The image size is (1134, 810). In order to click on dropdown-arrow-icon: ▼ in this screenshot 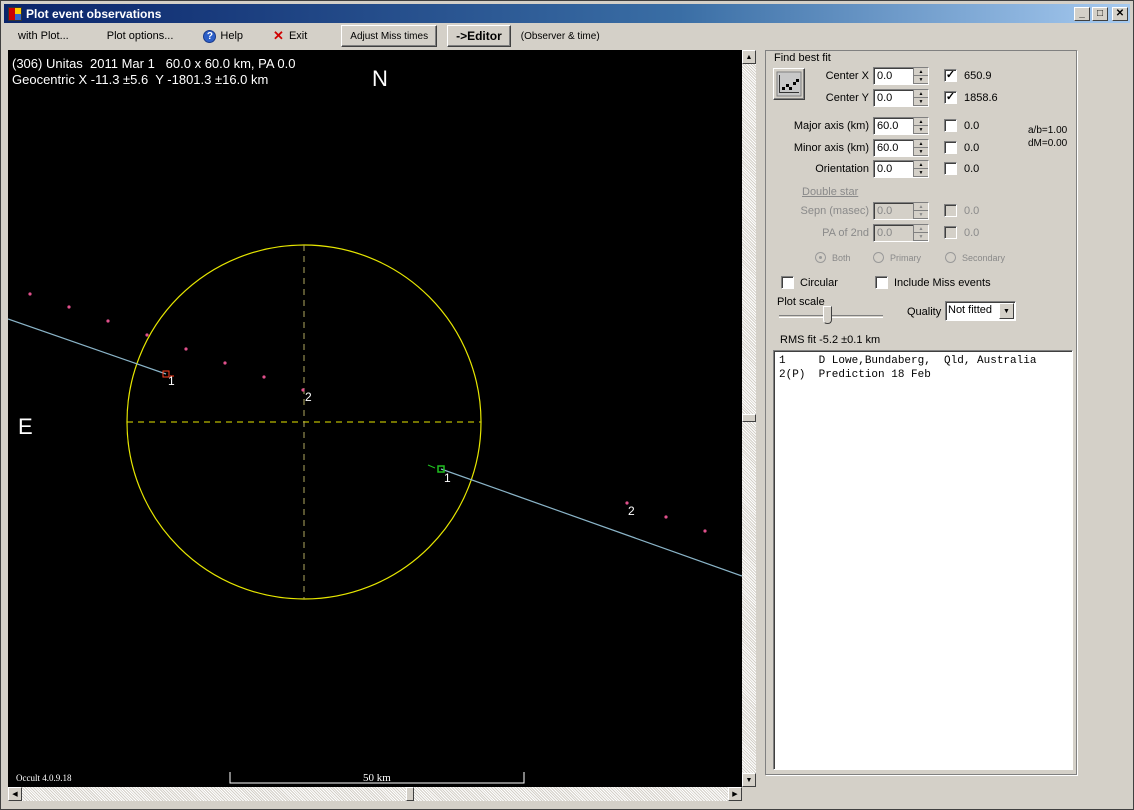, I will do `click(1006, 311)`.